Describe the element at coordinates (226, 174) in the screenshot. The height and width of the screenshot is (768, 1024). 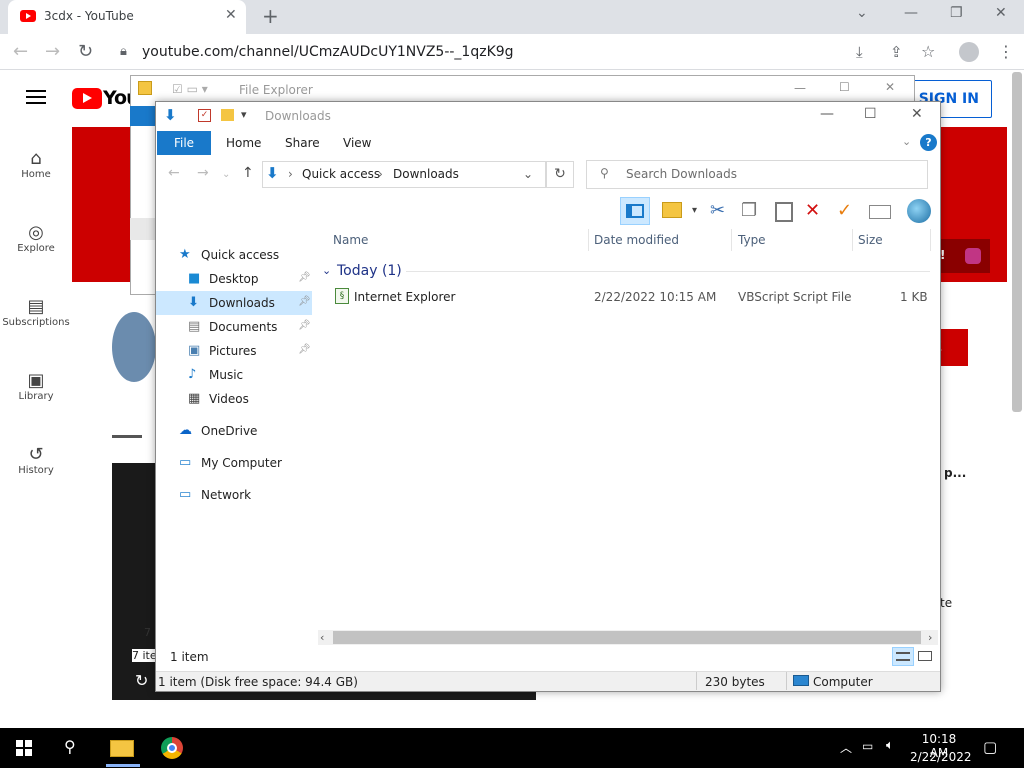
I see `recent-locations-icon: ⌄` at that location.